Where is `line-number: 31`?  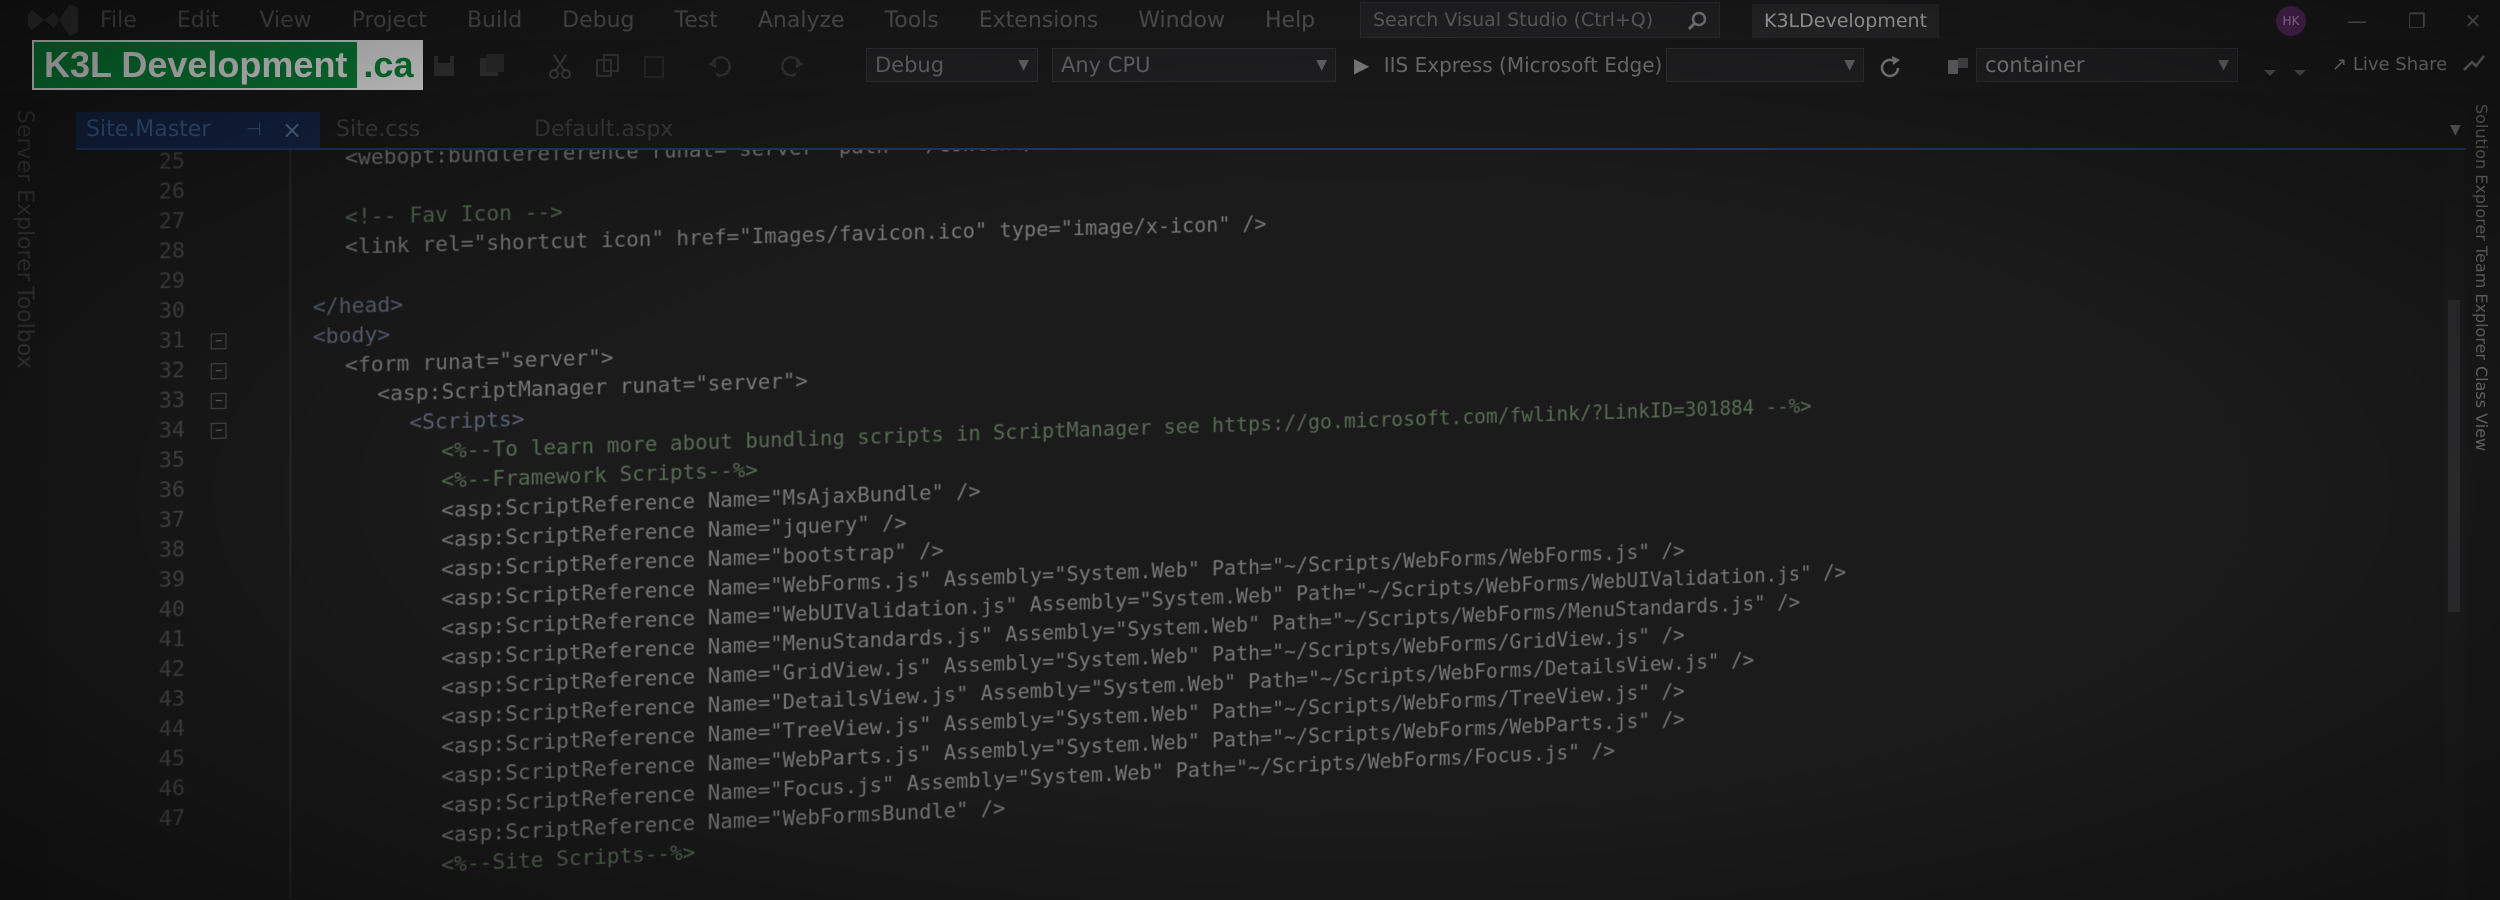 line-number: 31 is located at coordinates (172, 341).